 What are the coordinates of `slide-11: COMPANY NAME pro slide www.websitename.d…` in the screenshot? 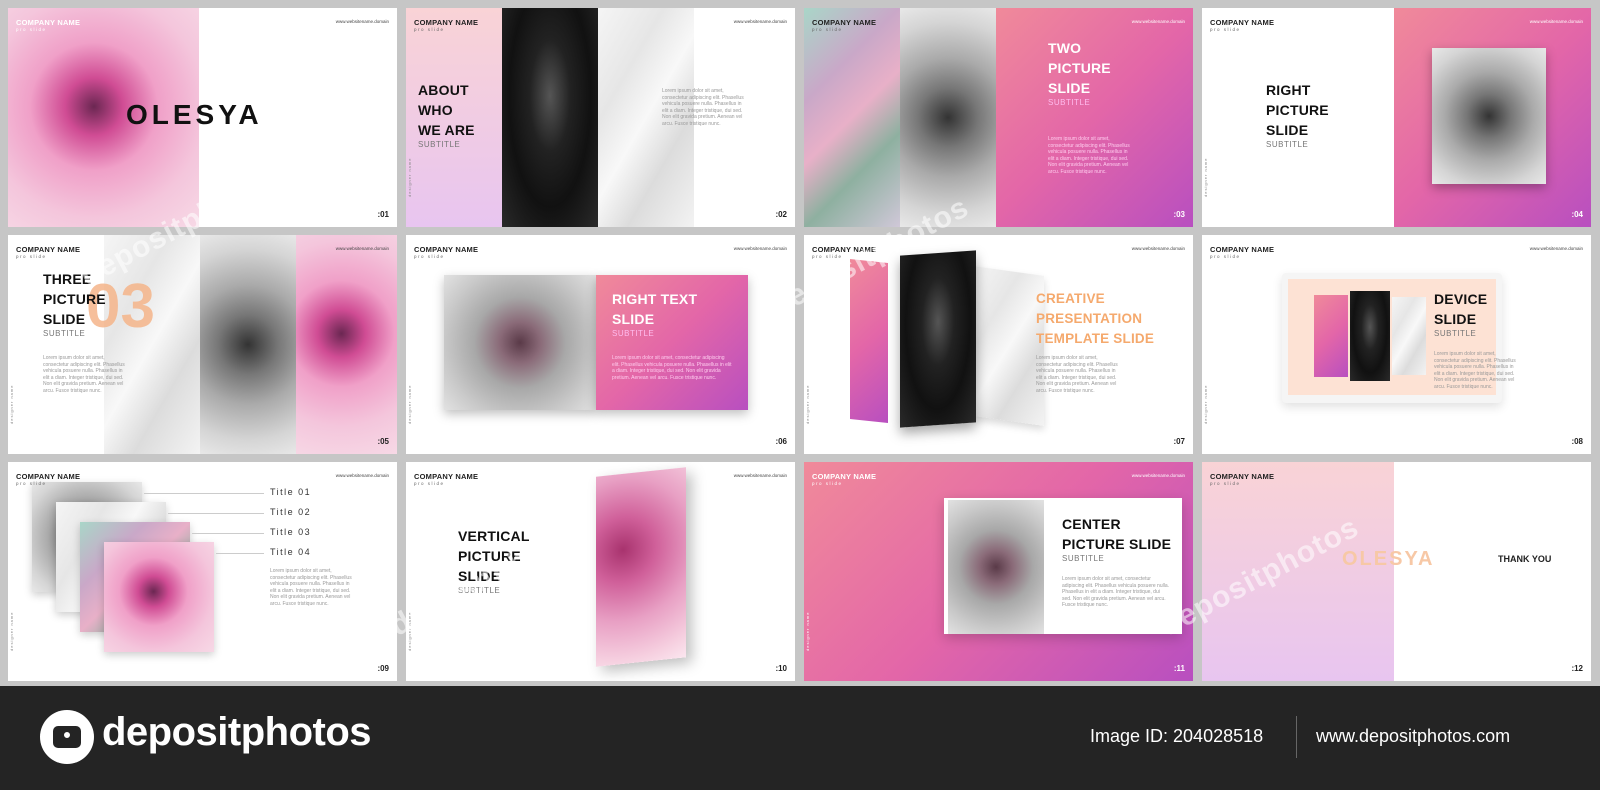 It's located at (998, 571).